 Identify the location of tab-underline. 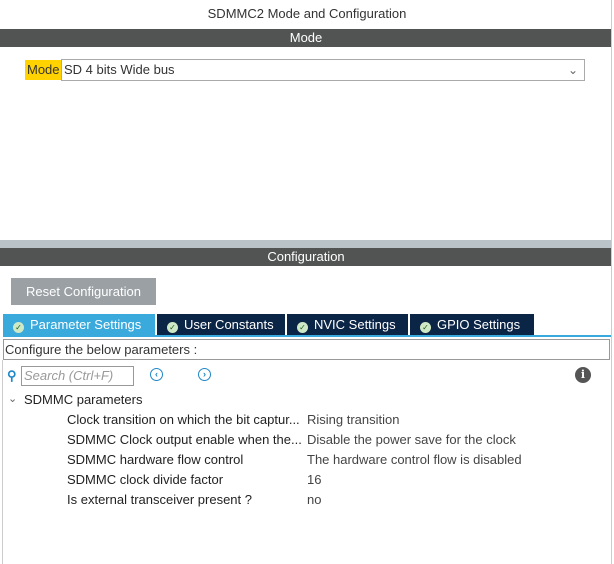
(307, 336).